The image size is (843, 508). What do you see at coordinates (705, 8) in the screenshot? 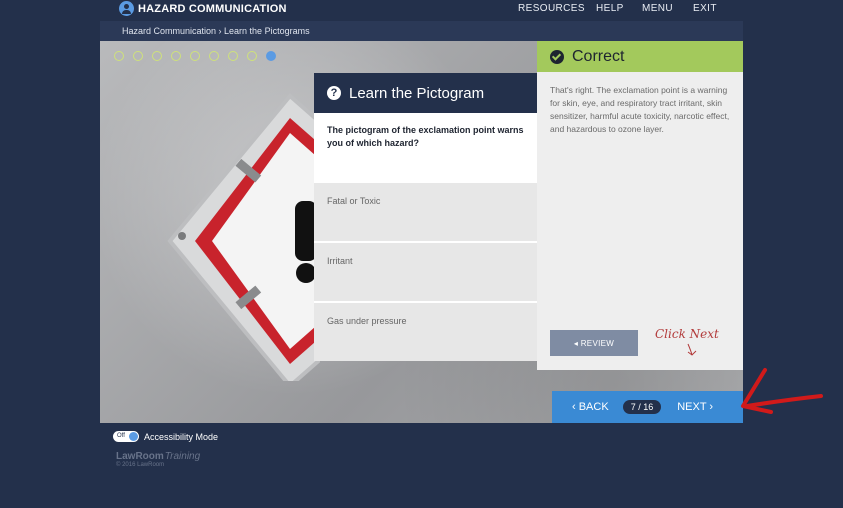
I see `nav-exit: EXIT` at bounding box center [705, 8].